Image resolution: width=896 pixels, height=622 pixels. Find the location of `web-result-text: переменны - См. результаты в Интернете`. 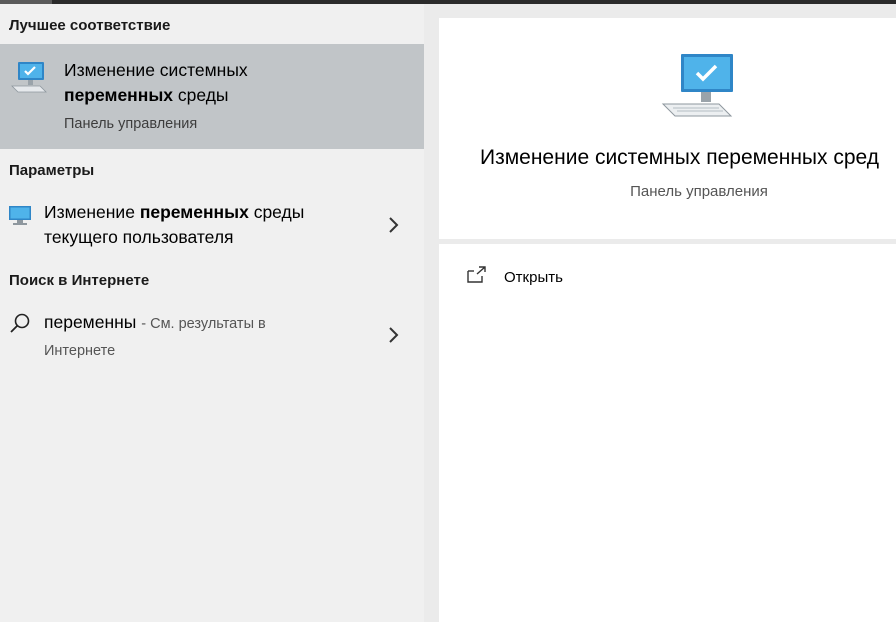

web-result-text: переменны - См. результаты в Интернете is located at coordinates (209, 337).